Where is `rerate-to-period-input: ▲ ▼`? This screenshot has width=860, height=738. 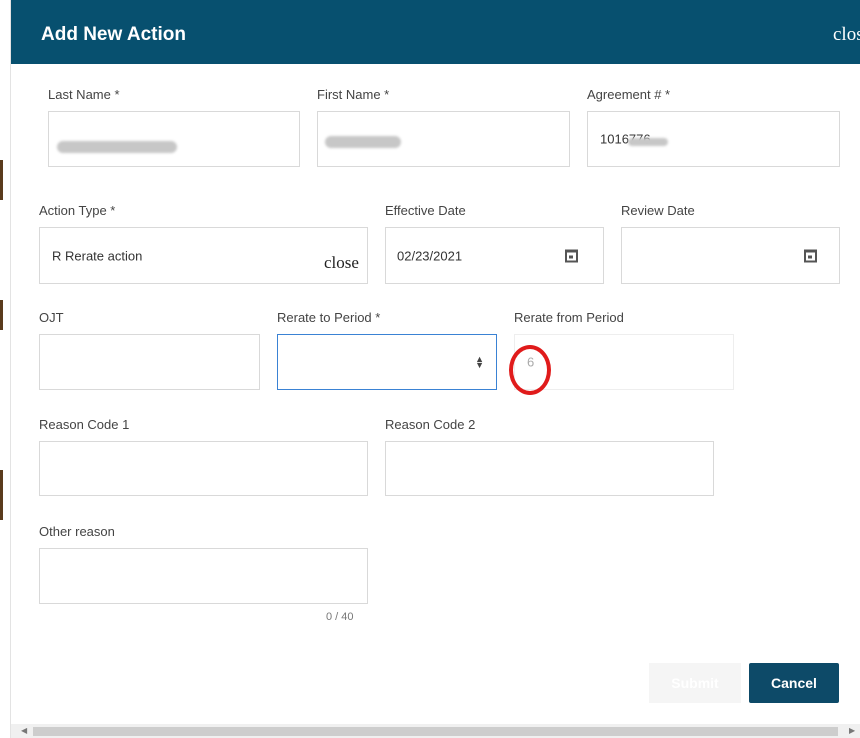
rerate-to-period-input: ▲ ▼ is located at coordinates (387, 362).